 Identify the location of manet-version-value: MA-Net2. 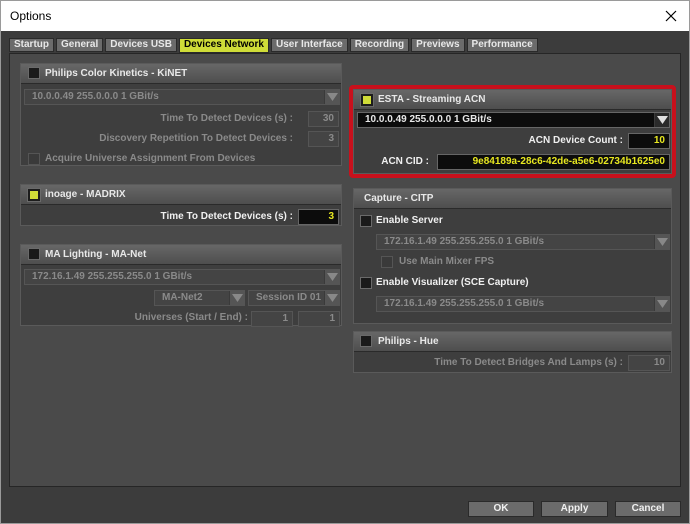
(182, 297).